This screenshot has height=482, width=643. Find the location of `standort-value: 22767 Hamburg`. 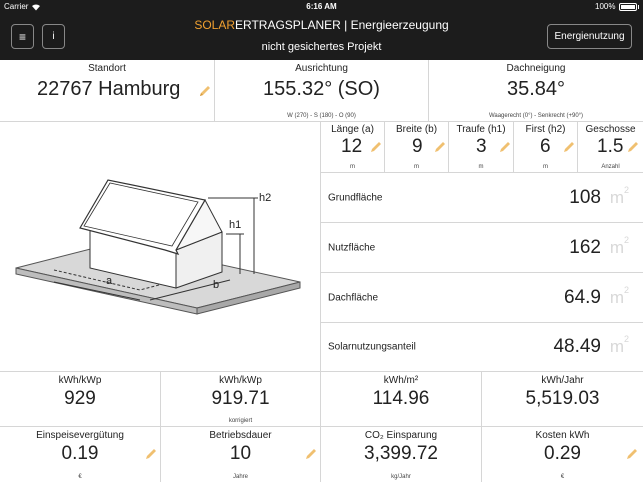

standort-value: 22767 Hamburg is located at coordinates (109, 89).